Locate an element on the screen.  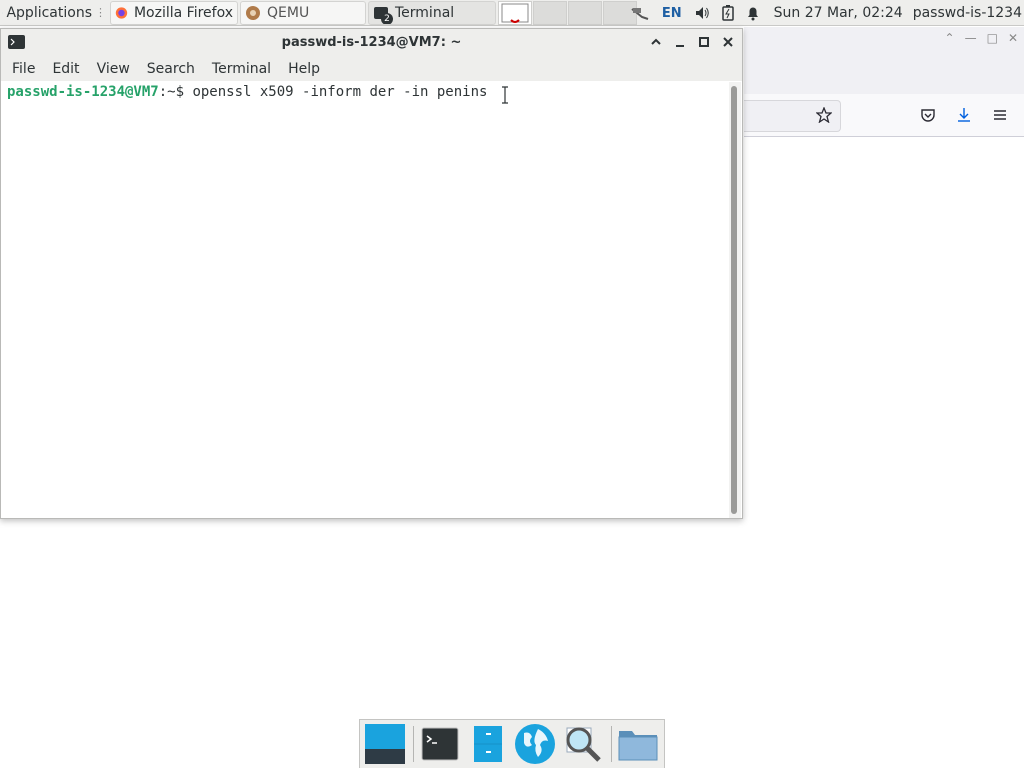
task-count-badge: 2 is located at coordinates (387, 18).